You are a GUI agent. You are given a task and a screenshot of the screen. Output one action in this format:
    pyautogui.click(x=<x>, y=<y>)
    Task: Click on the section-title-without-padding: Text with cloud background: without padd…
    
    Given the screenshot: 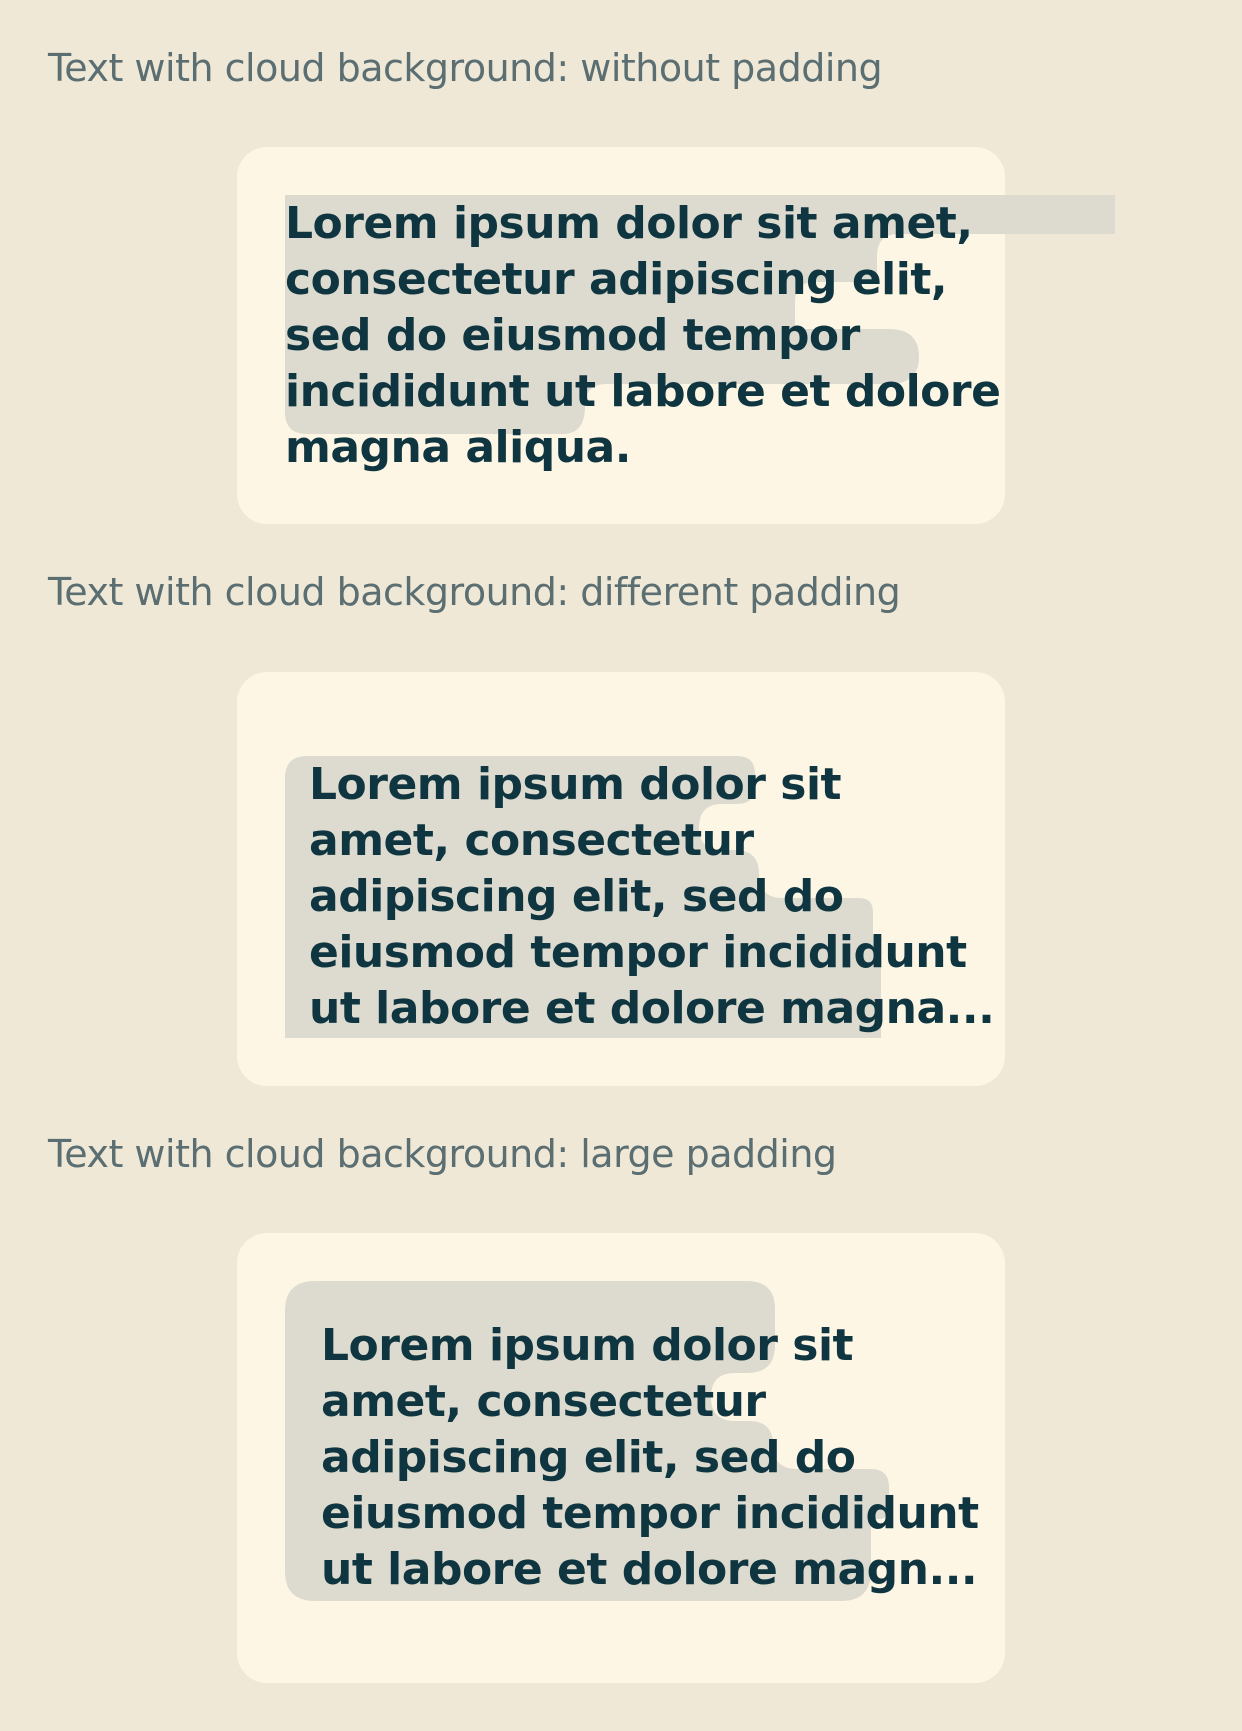 What is the action you would take?
    pyautogui.click(x=465, y=68)
    